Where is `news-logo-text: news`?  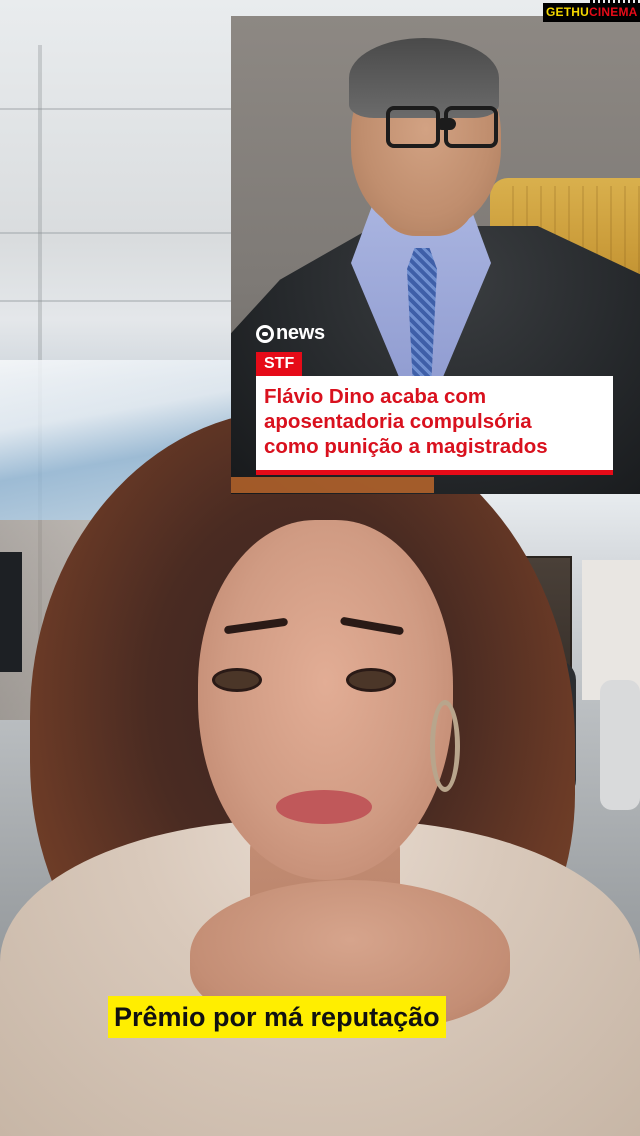 news-logo-text: news is located at coordinates (300, 333).